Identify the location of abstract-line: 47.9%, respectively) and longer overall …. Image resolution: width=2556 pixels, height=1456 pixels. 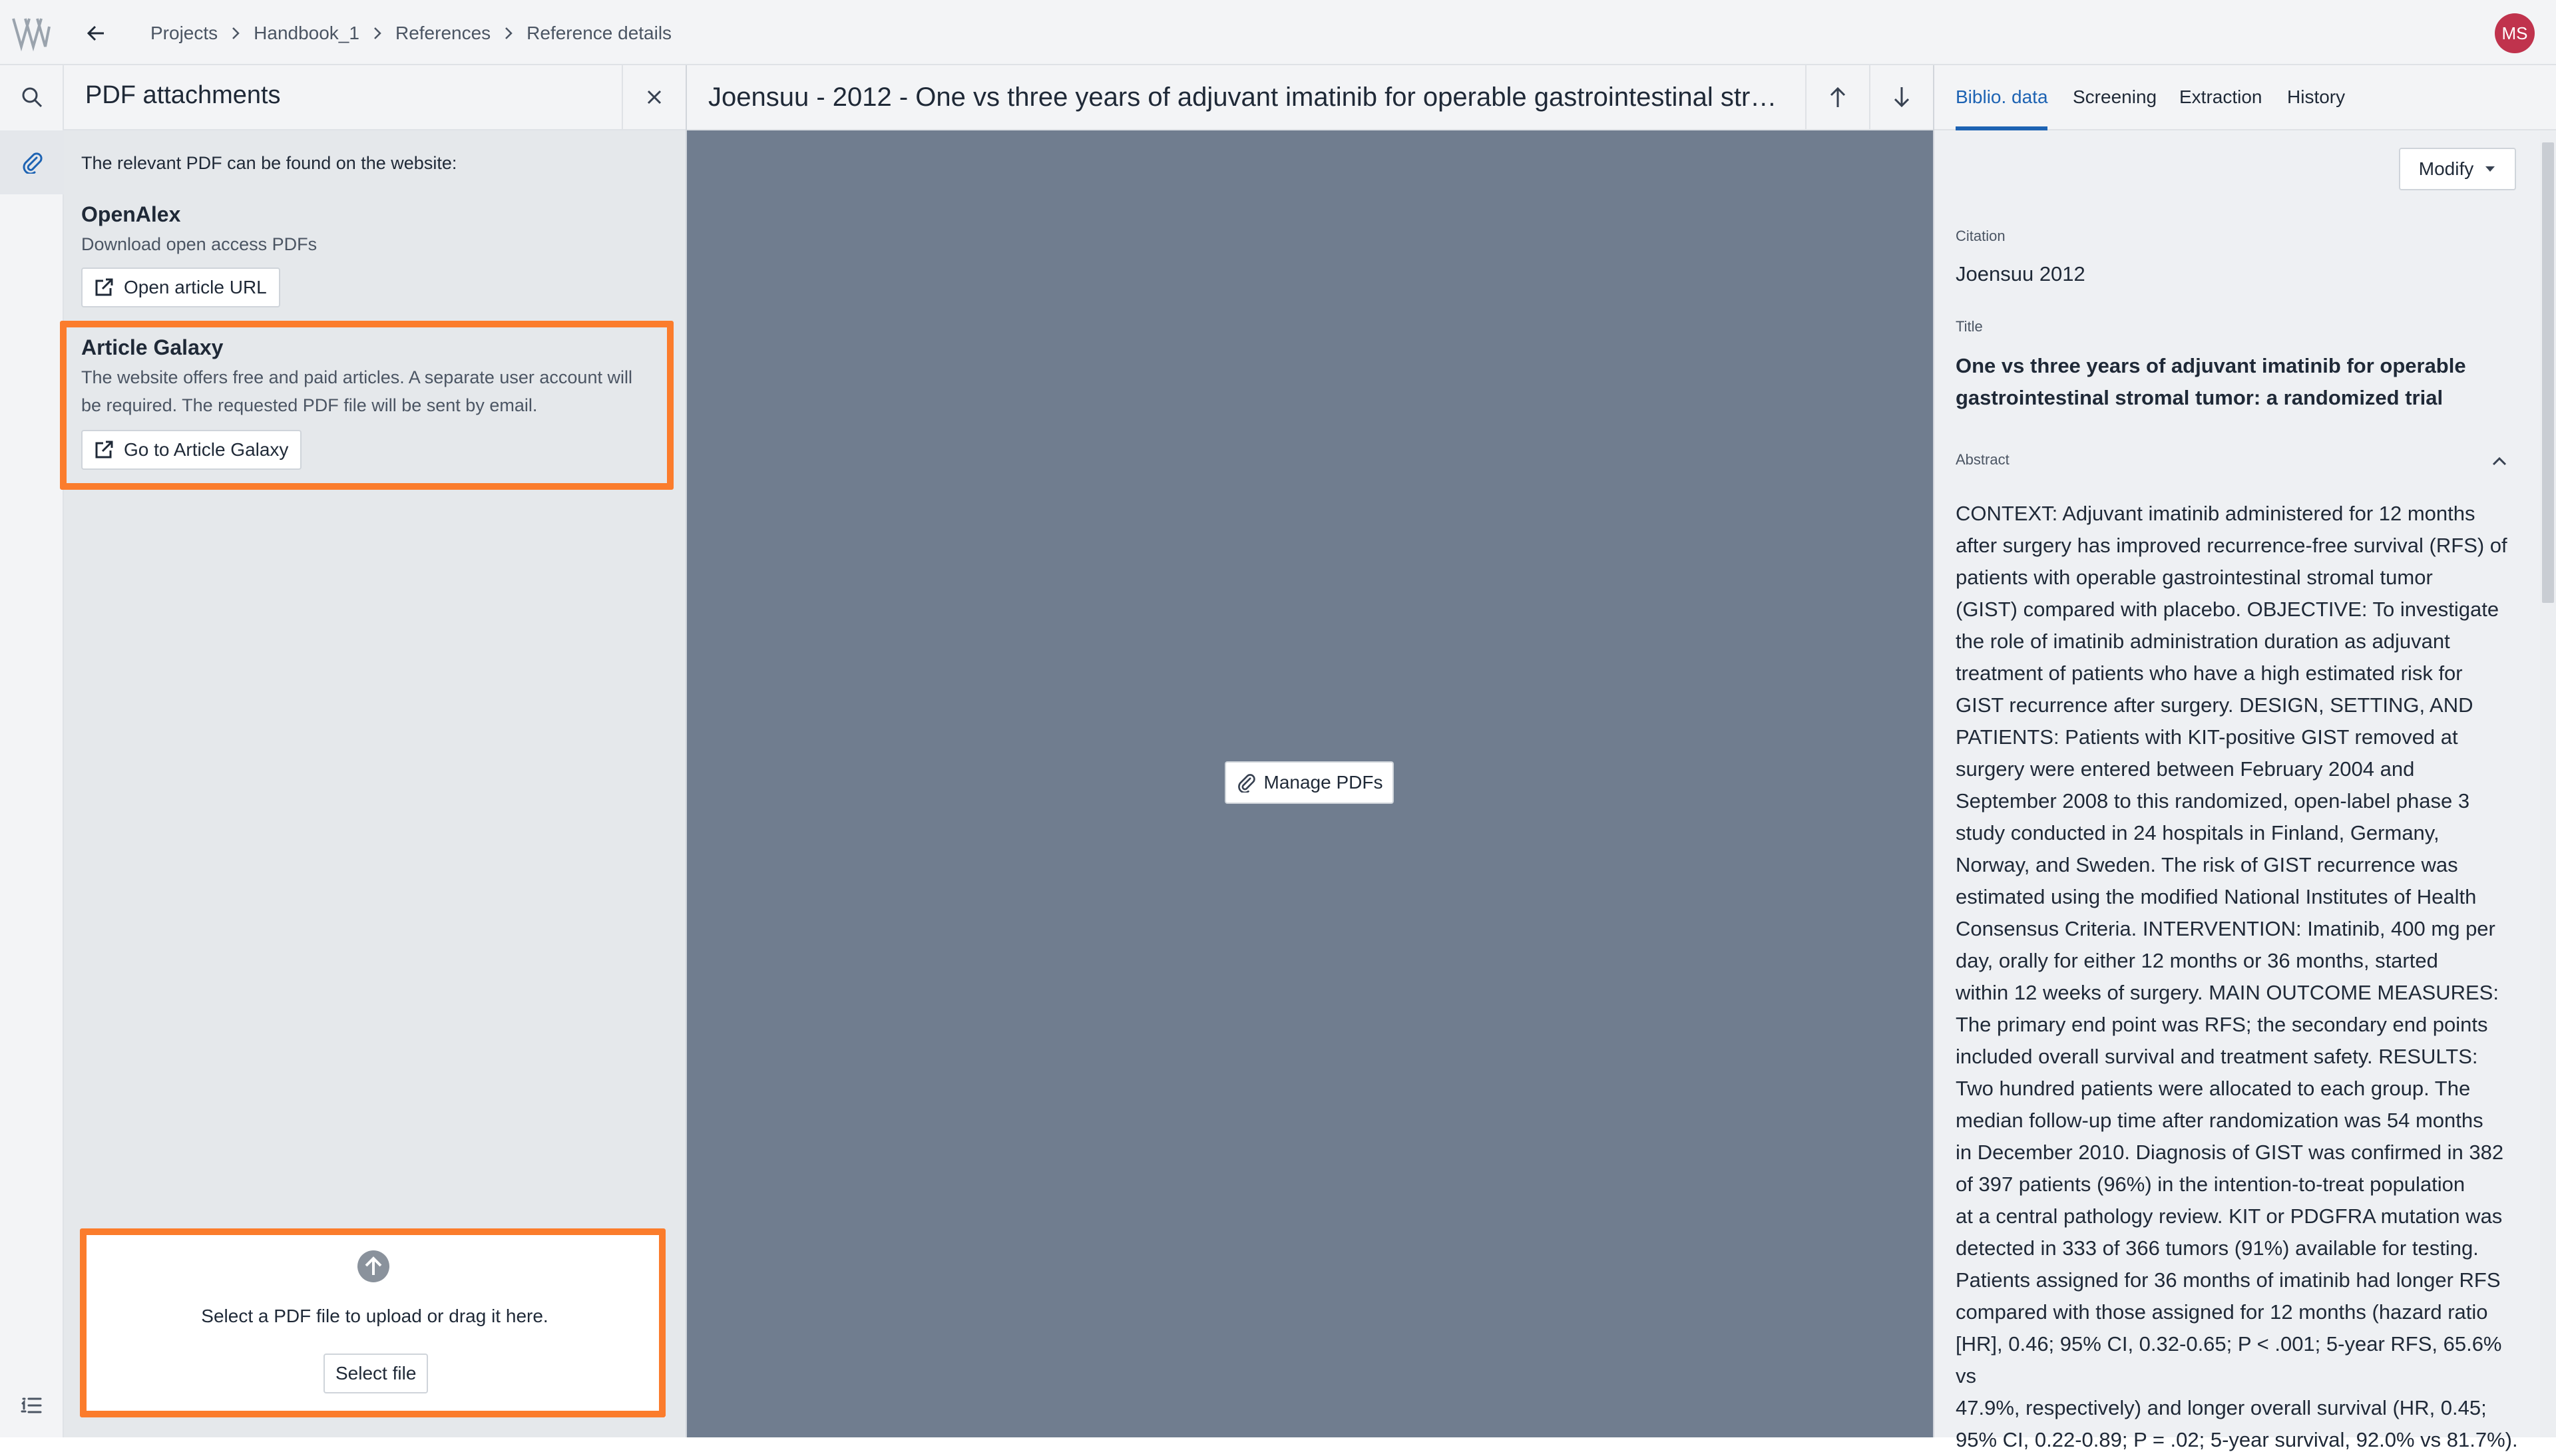
(2221, 1408).